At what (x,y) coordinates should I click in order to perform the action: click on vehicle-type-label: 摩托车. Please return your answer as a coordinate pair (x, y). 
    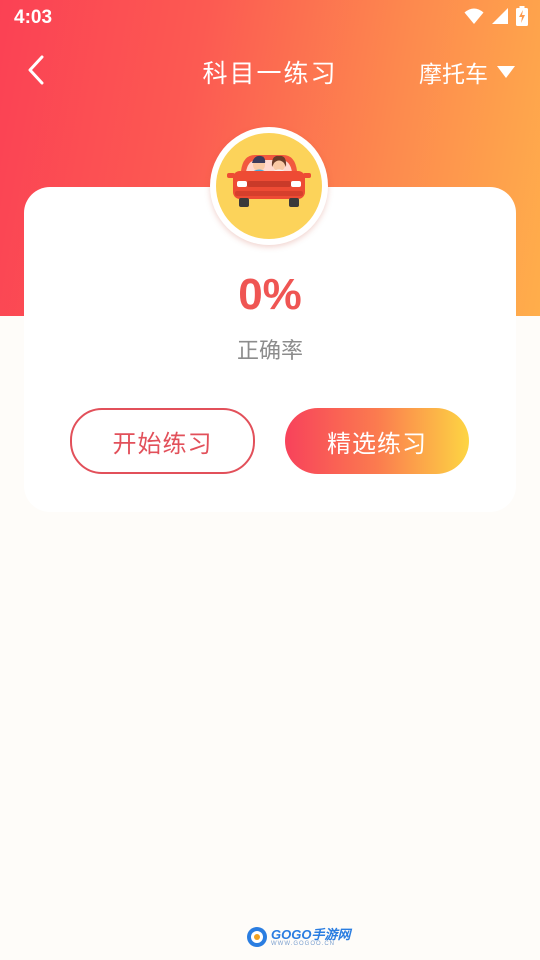
    Looking at the image, I should click on (453, 75).